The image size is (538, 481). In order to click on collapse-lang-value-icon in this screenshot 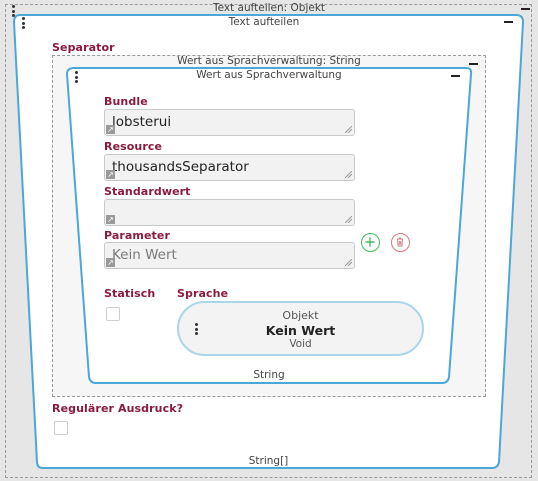, I will do `click(455, 76)`.